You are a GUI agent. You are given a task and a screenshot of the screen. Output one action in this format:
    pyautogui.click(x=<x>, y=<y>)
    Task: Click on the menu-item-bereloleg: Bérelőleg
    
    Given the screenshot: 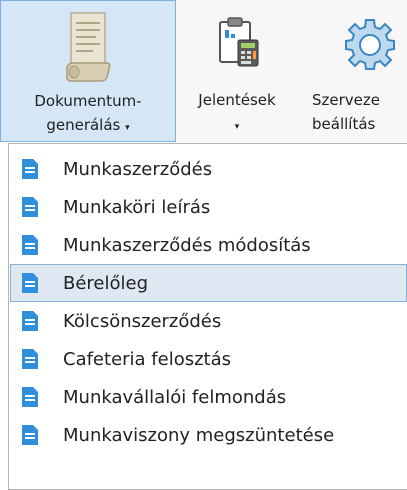 What is the action you would take?
    pyautogui.click(x=208, y=283)
    